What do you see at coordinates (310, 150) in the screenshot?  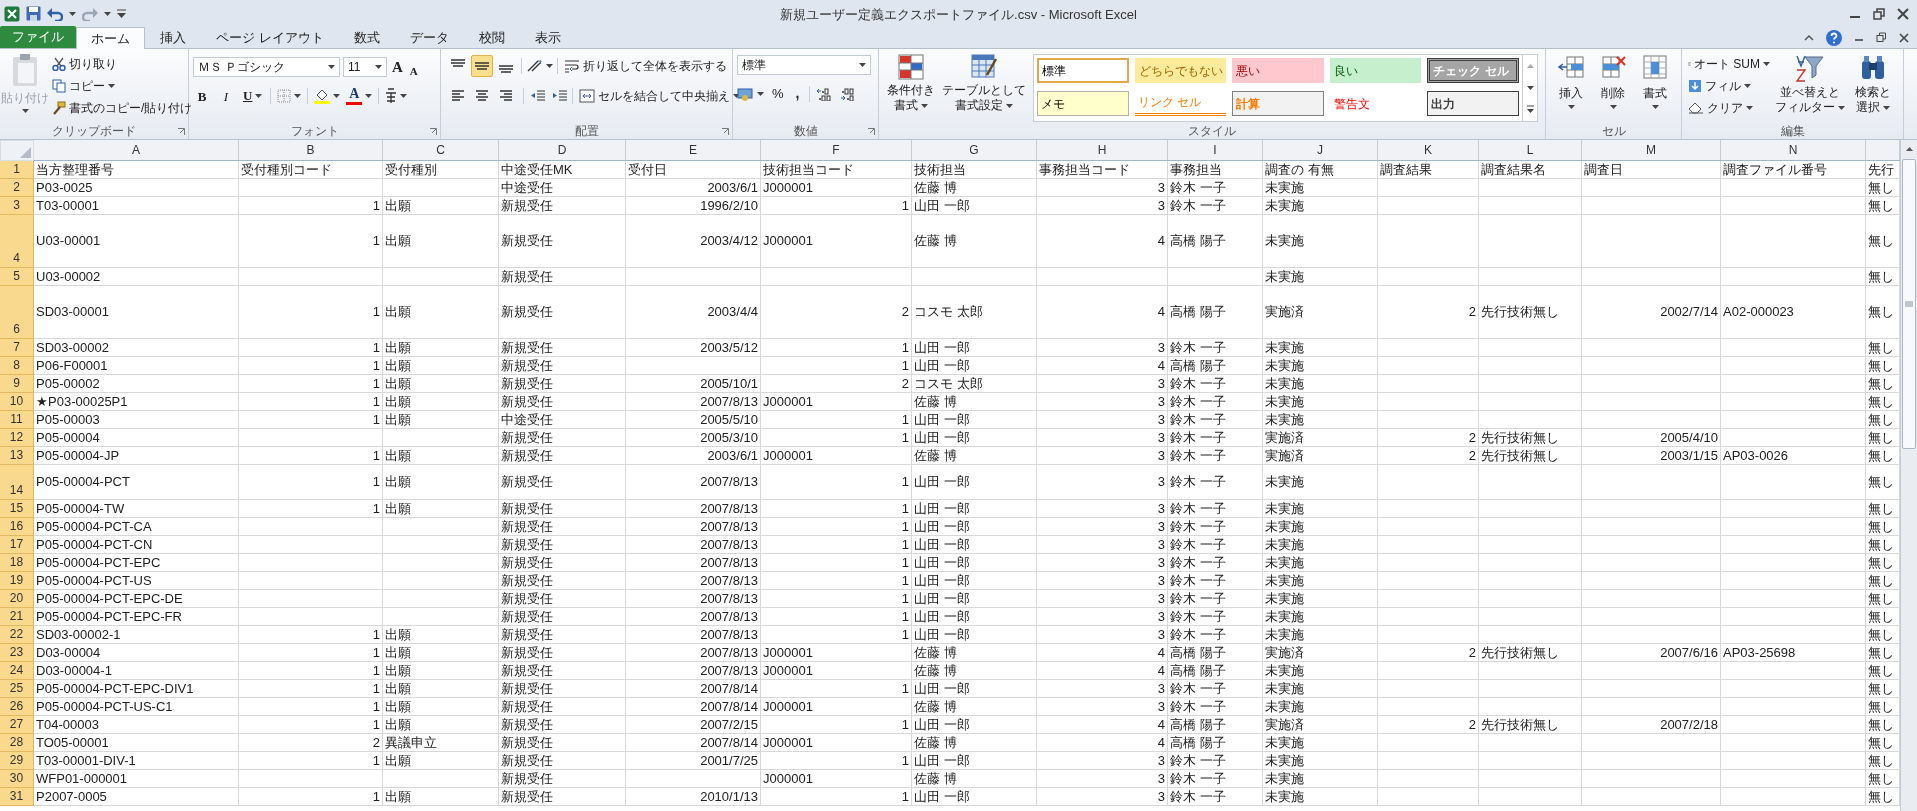 I see `column-header: B` at bounding box center [310, 150].